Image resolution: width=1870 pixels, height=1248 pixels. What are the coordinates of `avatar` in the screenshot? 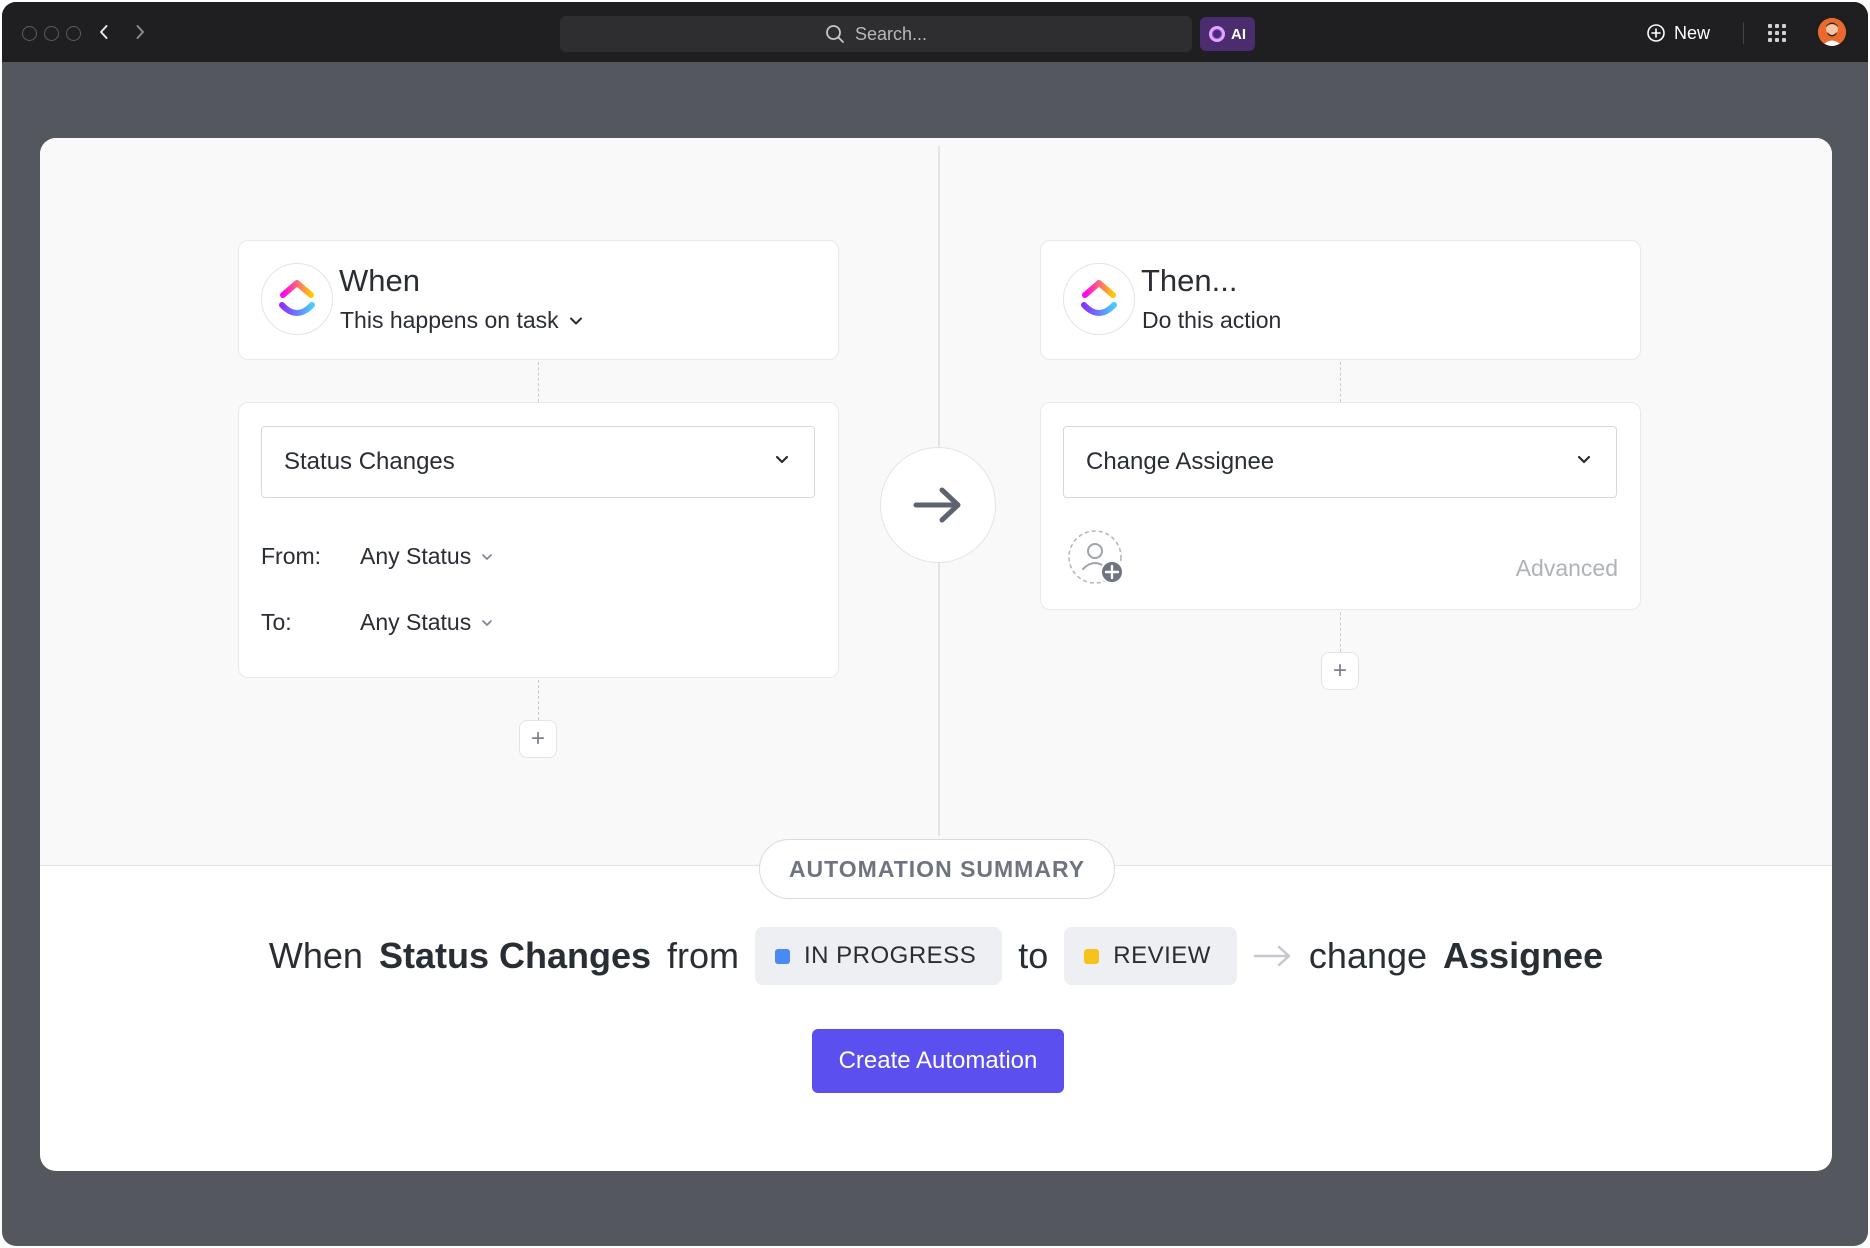 It's located at (1832, 32).